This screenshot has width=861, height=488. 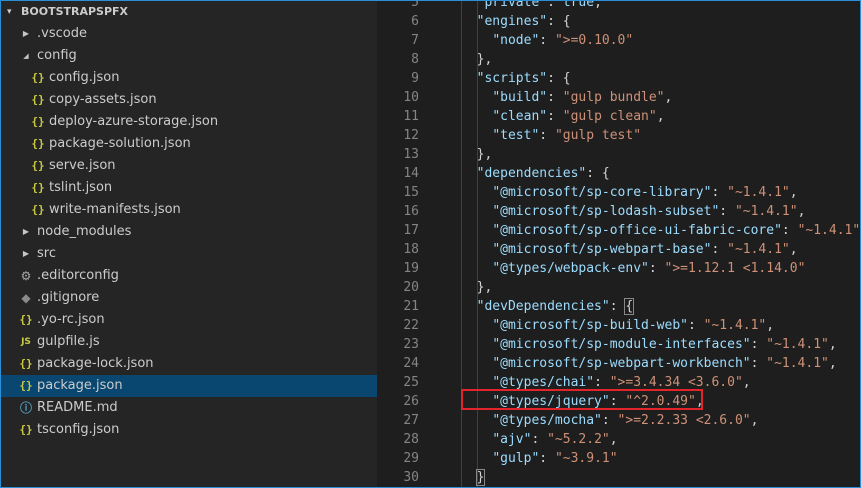 What do you see at coordinates (411, 382) in the screenshot?
I see `line-number: 25` at bounding box center [411, 382].